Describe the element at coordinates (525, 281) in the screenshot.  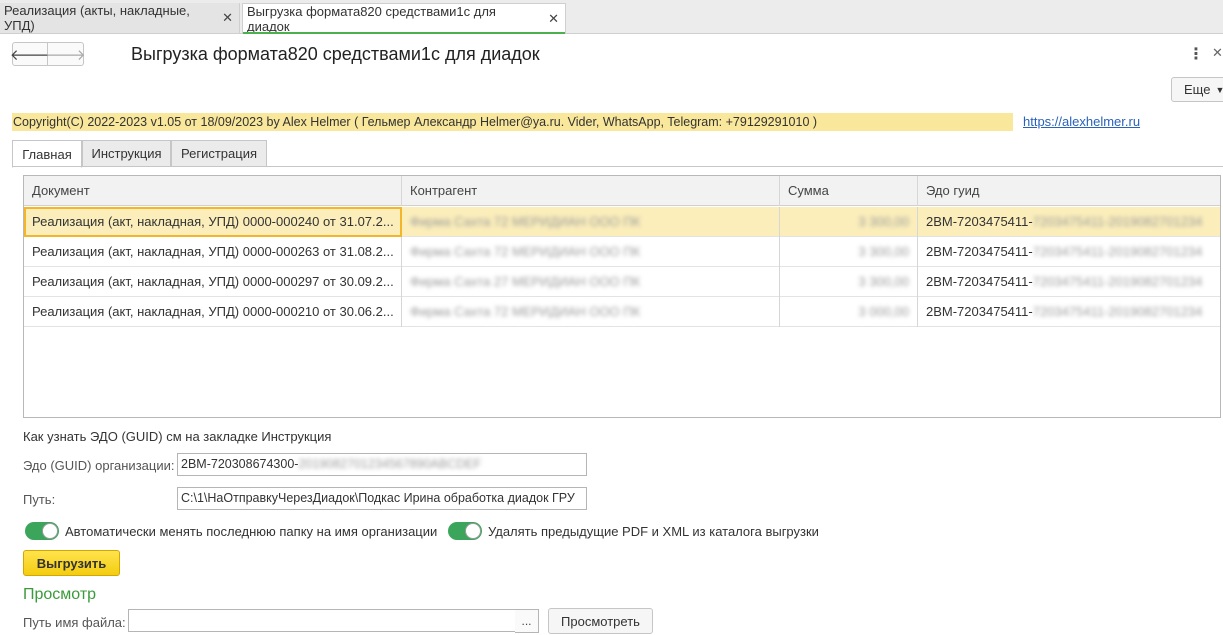
I see `cell-counterparty-text: Фирма Сахта 27 МЕРИДИАН ООО ПК` at that location.